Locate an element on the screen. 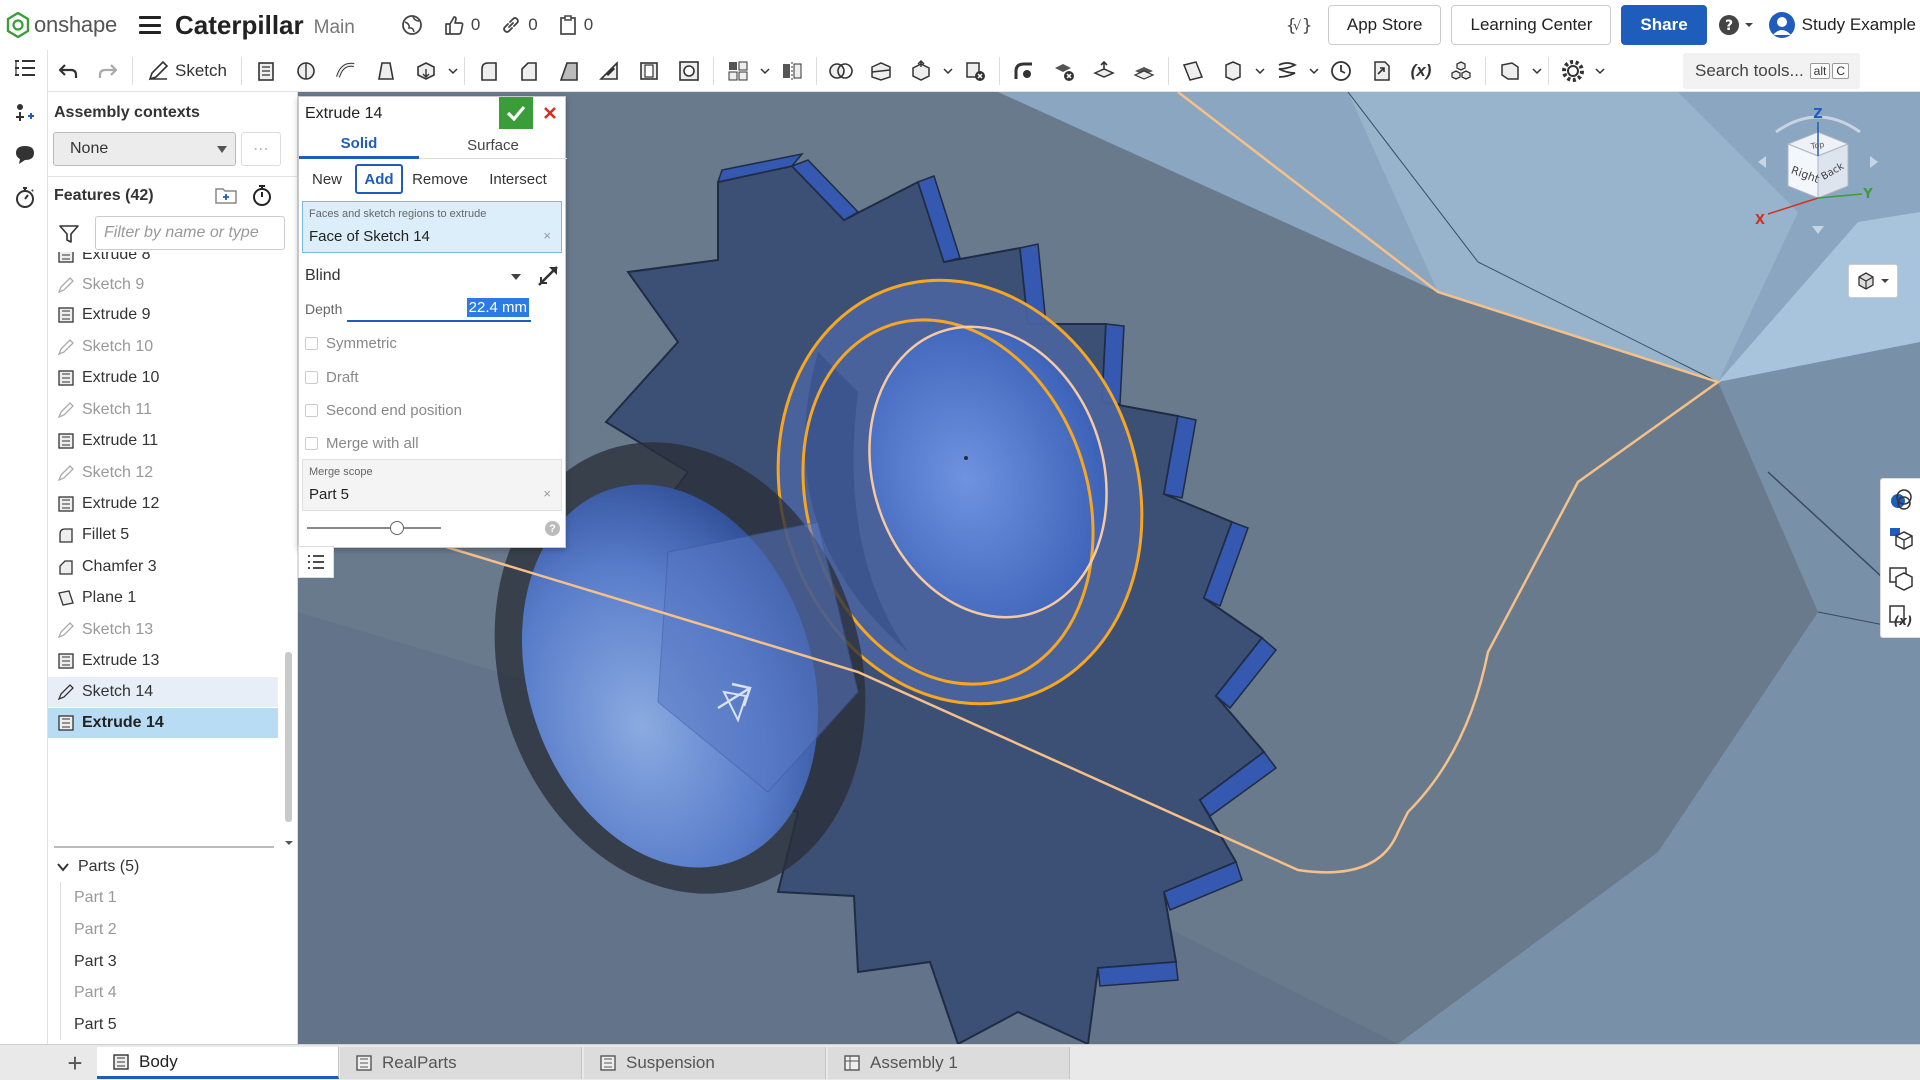 This screenshot has width=1920, height=1080. part-2: Part 2 is located at coordinates (95, 930).